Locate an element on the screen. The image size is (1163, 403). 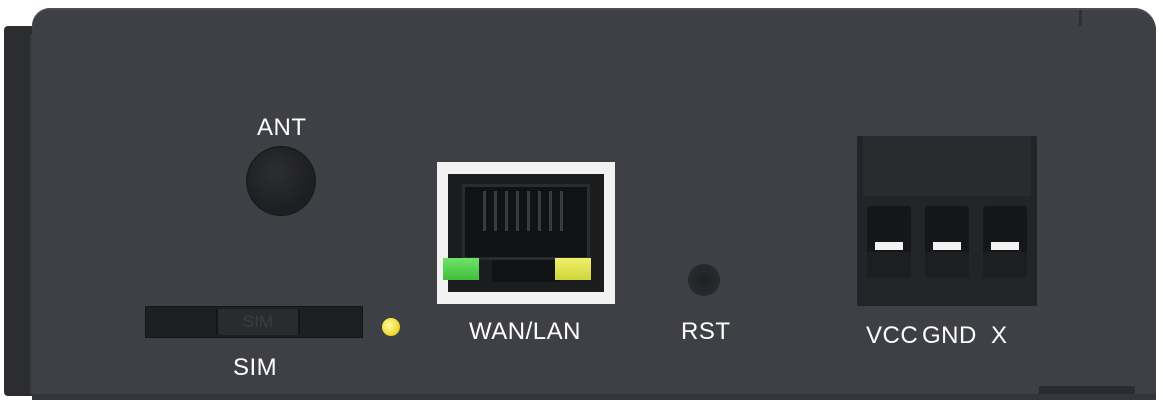
status-led-icon is located at coordinates (391, 327).